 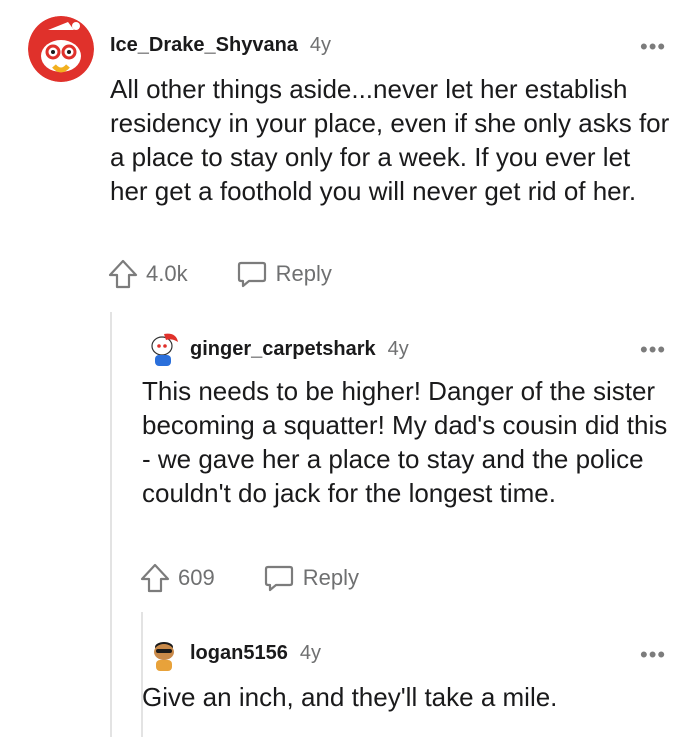 I want to click on upvote-count: 609, so click(x=196, y=577).